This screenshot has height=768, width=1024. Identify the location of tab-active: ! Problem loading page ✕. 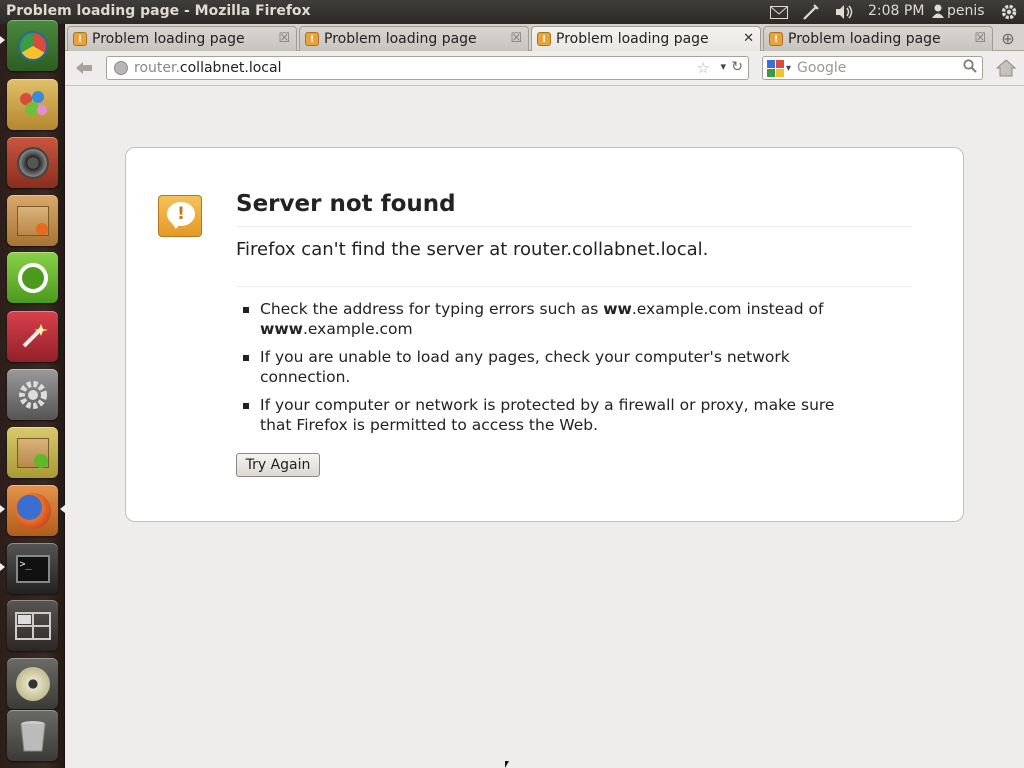
(646, 38).